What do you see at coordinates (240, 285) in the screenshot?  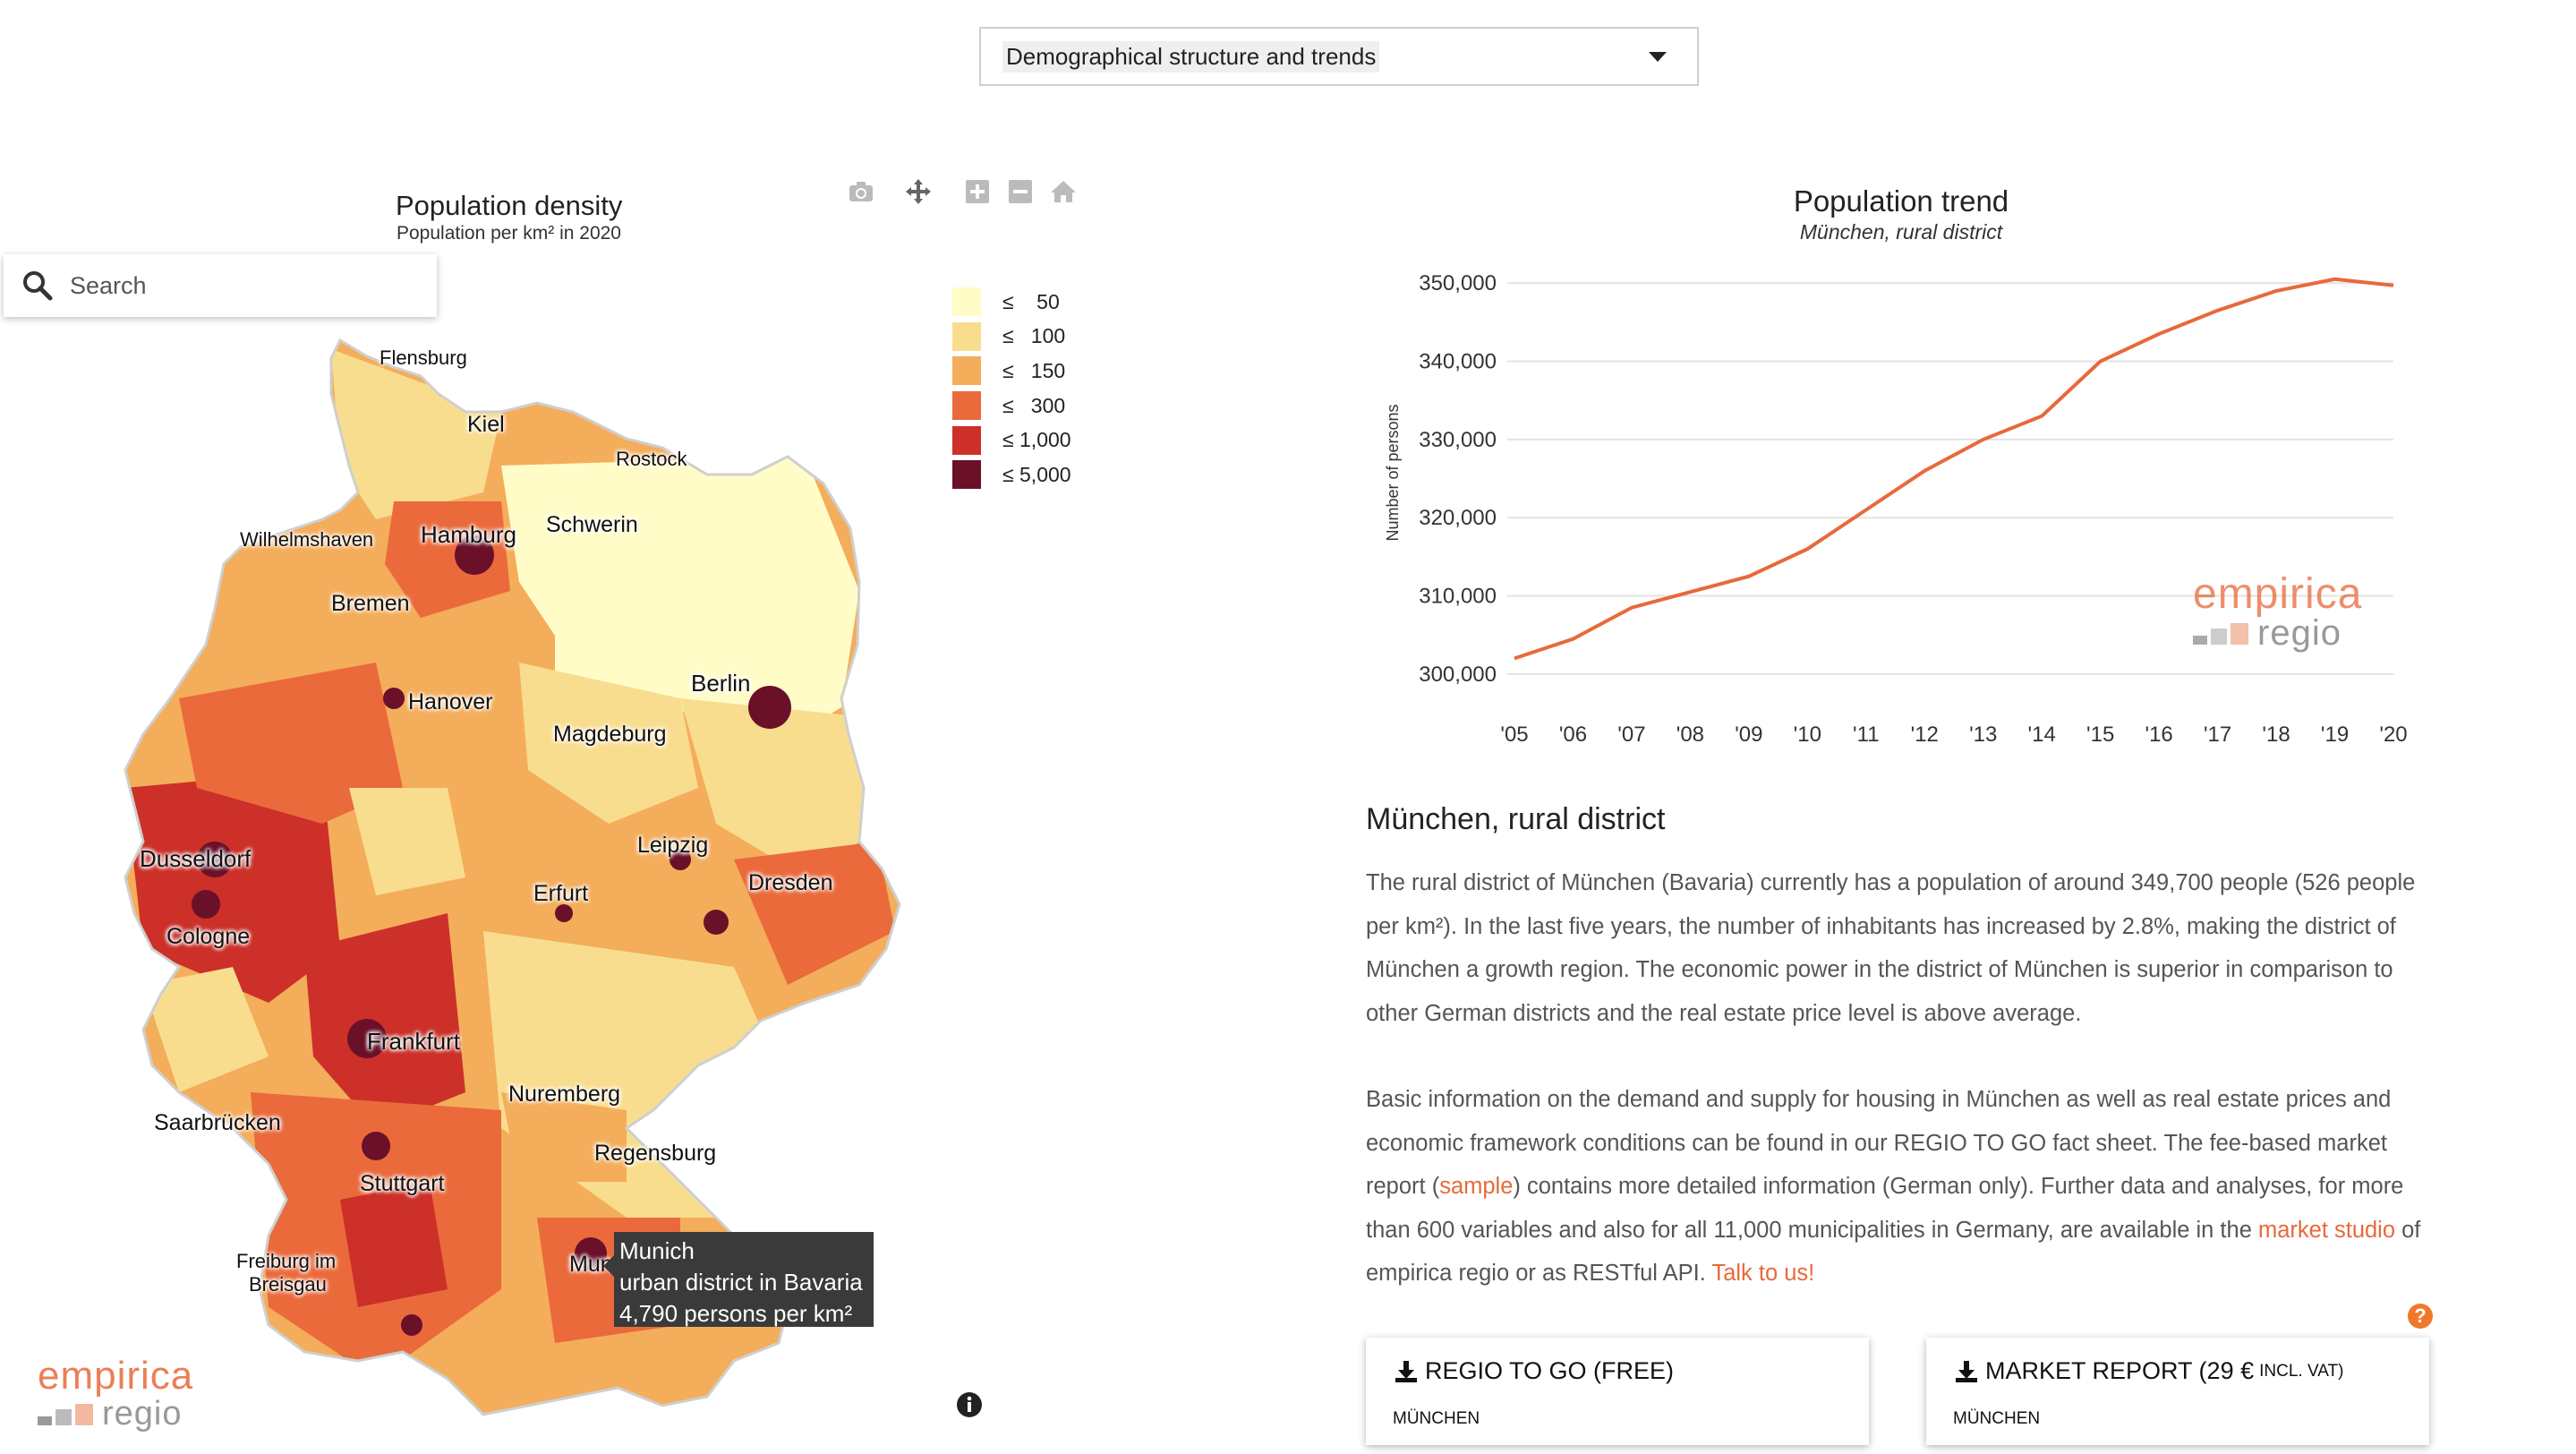 I see `search-input` at bounding box center [240, 285].